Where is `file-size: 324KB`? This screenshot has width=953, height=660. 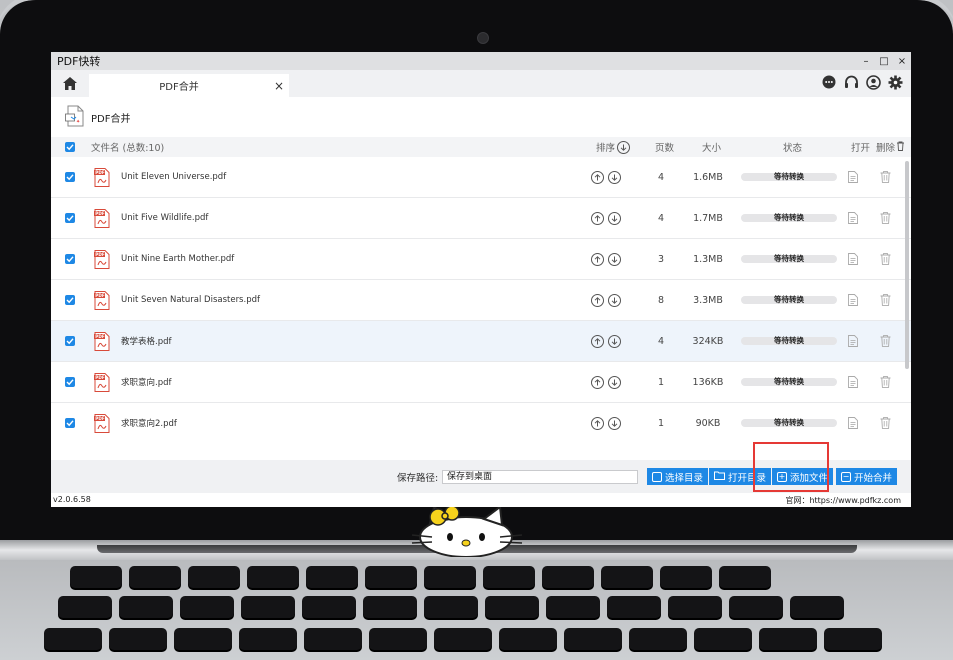 file-size: 324KB is located at coordinates (708, 341).